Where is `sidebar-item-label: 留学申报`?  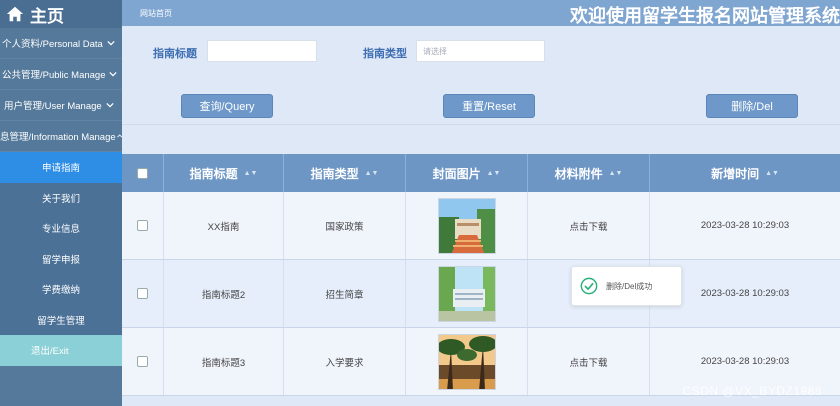
sidebar-item-label: 留学申报 is located at coordinates (60, 260).